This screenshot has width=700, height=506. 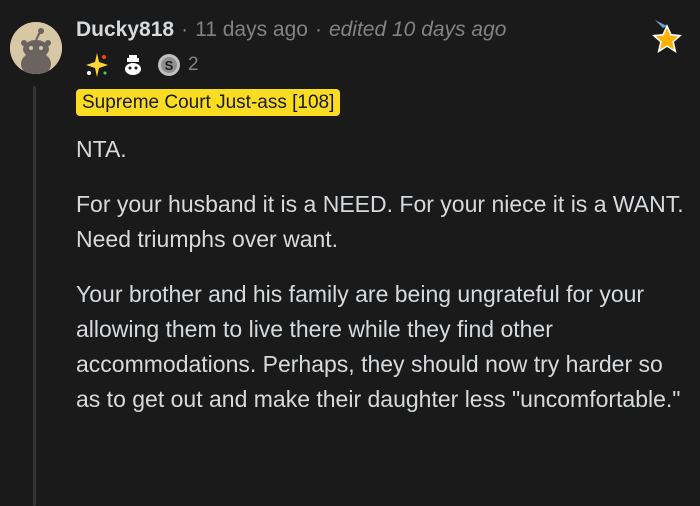 I want to click on edited-label: edited 10 days ago, so click(x=417, y=29).